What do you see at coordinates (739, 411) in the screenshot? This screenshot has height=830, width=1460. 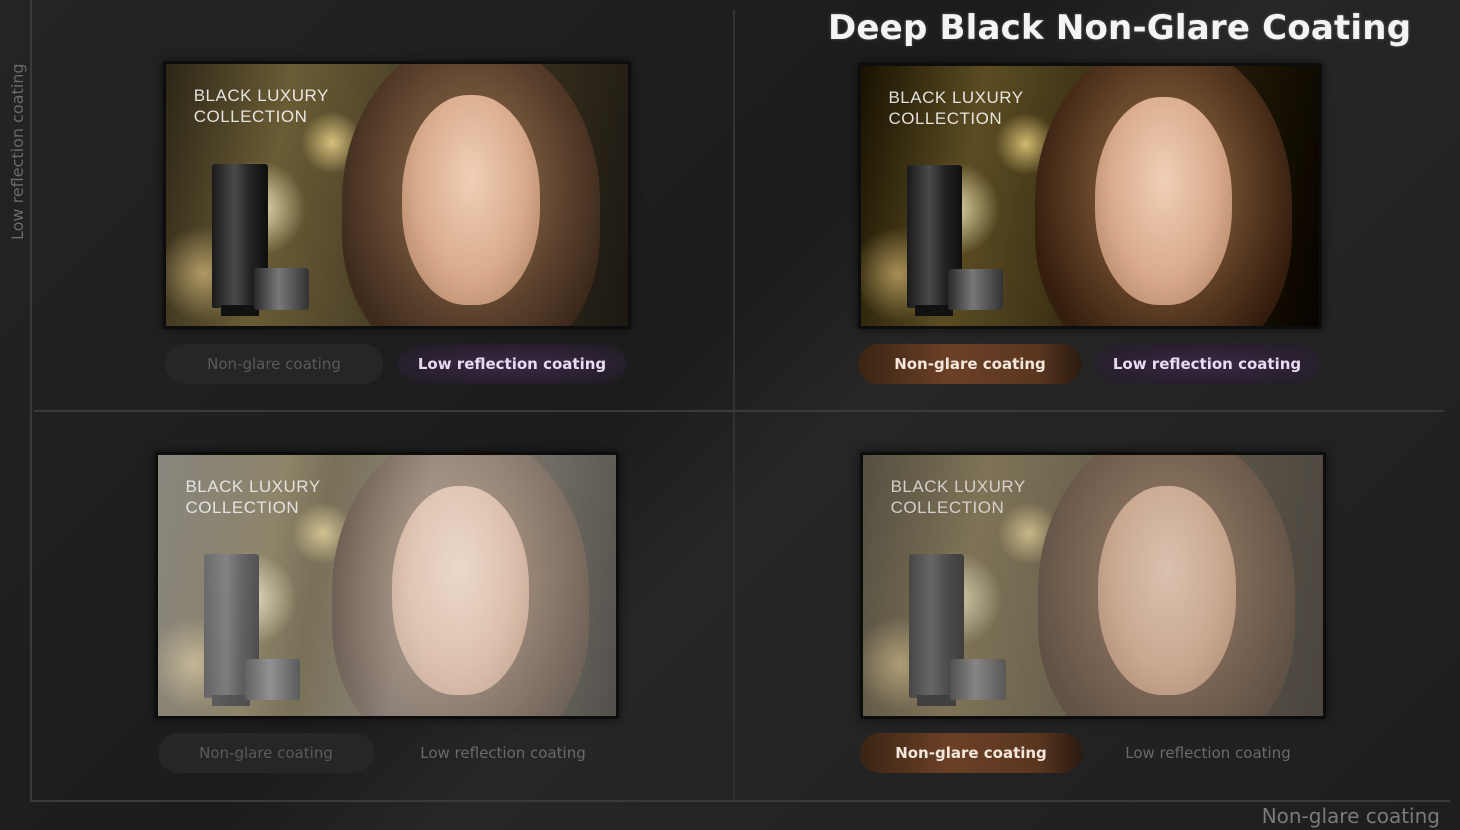 I see `quadrant-divider-horizontal` at bounding box center [739, 411].